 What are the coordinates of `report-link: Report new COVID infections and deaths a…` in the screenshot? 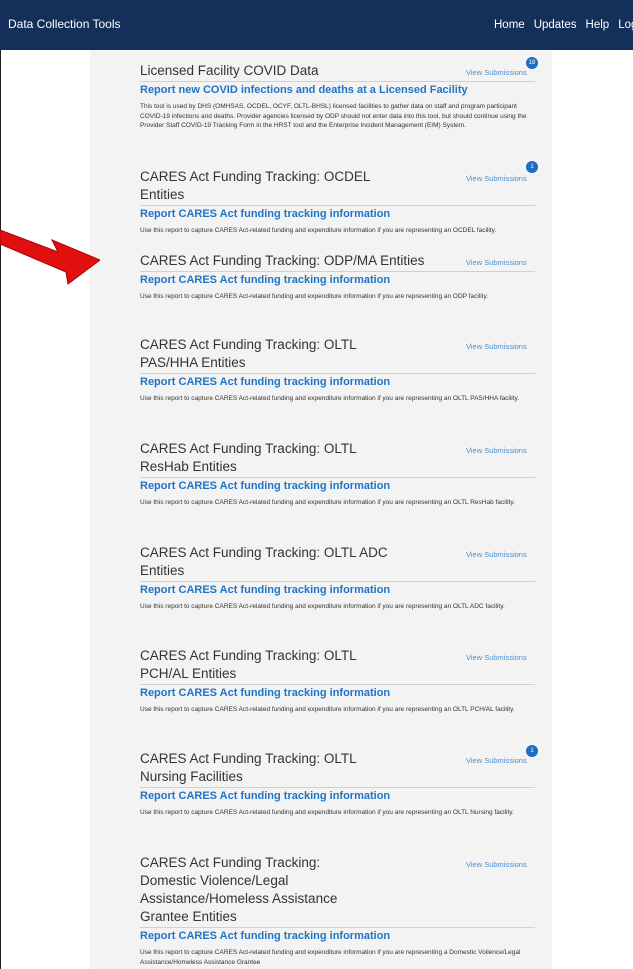 It's located at (337, 90).